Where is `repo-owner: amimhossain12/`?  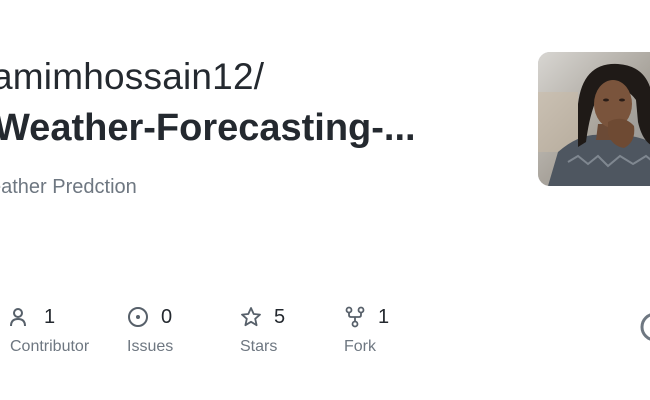
repo-owner: amimhossain12/ is located at coordinates (132, 77).